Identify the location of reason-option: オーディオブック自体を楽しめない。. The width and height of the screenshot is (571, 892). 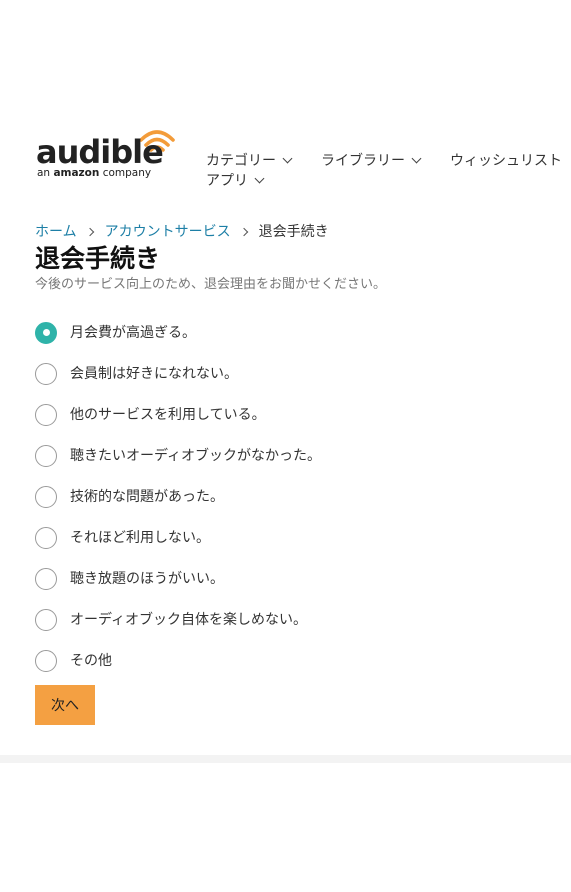
(295, 619).